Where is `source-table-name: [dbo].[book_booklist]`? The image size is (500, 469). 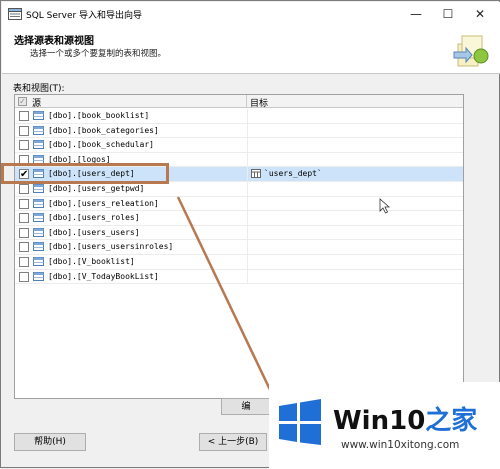
source-table-name: [dbo].[book_booklist] is located at coordinates (99, 115).